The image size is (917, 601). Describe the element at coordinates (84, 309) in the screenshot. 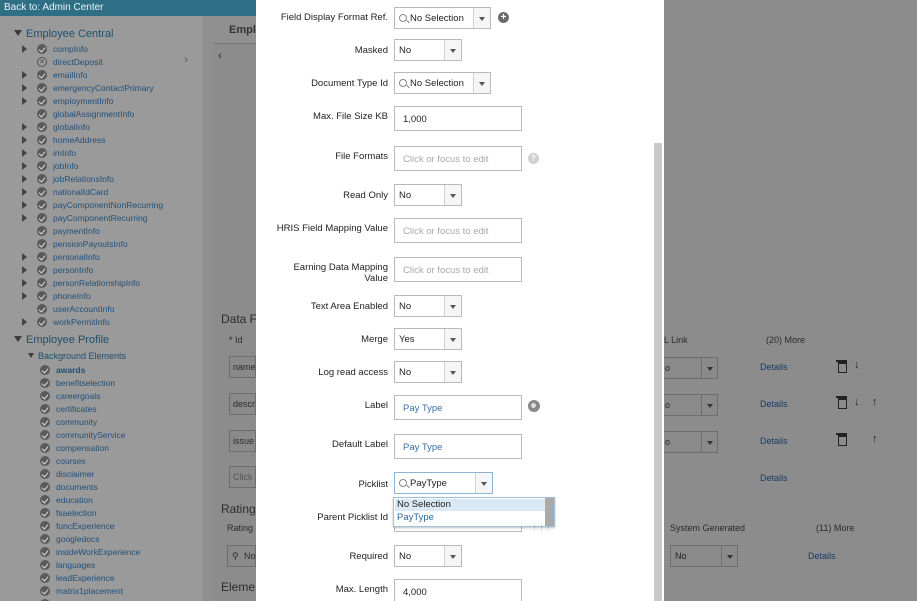

I see `sidebar-item-label: userAccountInfo` at that location.